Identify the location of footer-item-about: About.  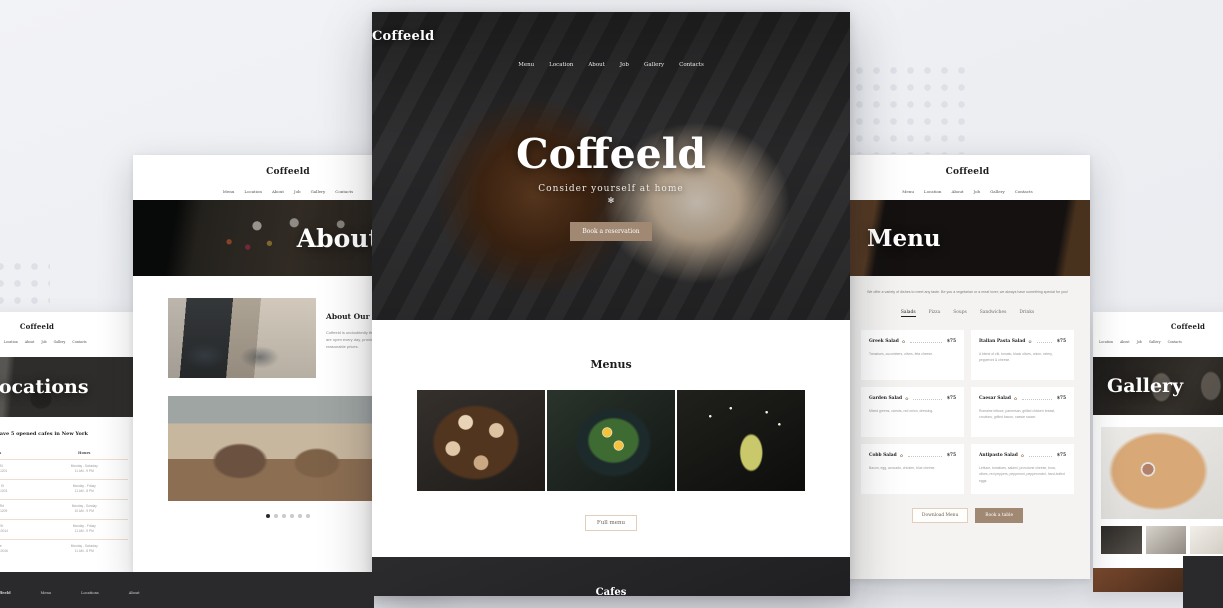
(134, 593).